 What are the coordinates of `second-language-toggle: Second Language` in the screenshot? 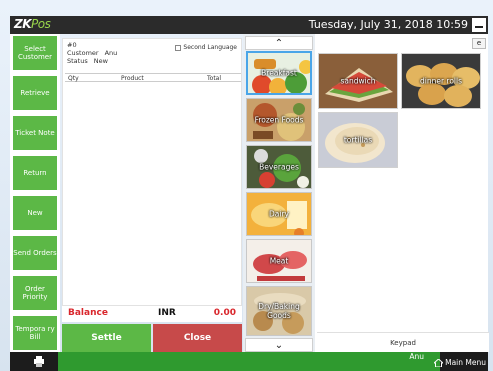 It's located at (206, 47).